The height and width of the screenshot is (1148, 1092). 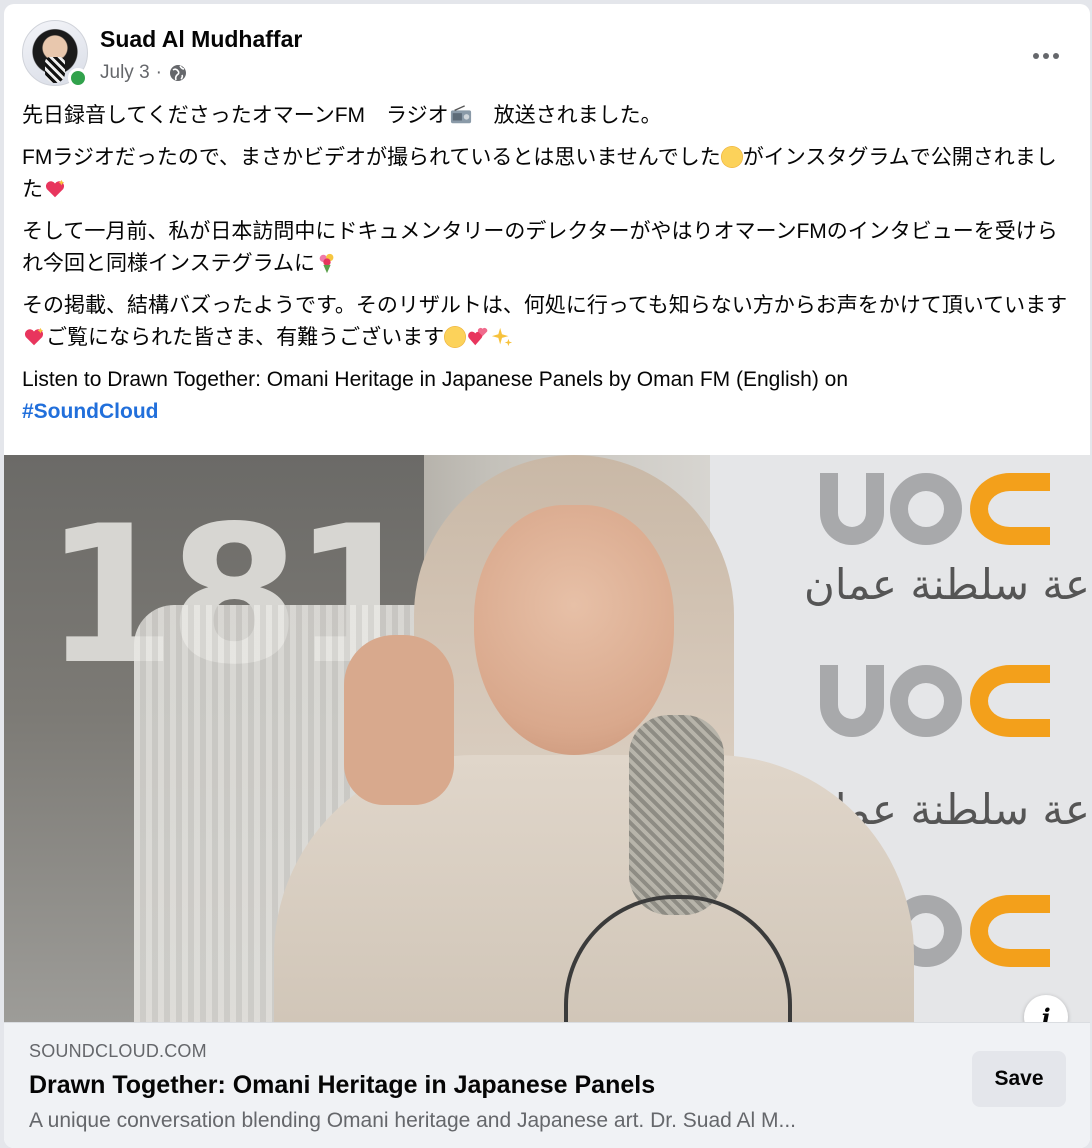 What do you see at coordinates (125, 73) in the screenshot?
I see `post-date: July 3` at bounding box center [125, 73].